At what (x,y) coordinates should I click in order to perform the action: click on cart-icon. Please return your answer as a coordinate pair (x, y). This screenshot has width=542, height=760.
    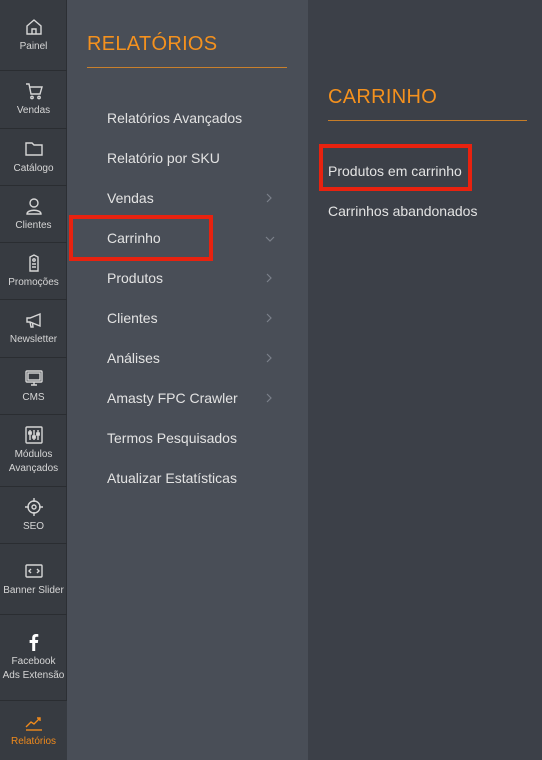
    Looking at the image, I should click on (34, 91).